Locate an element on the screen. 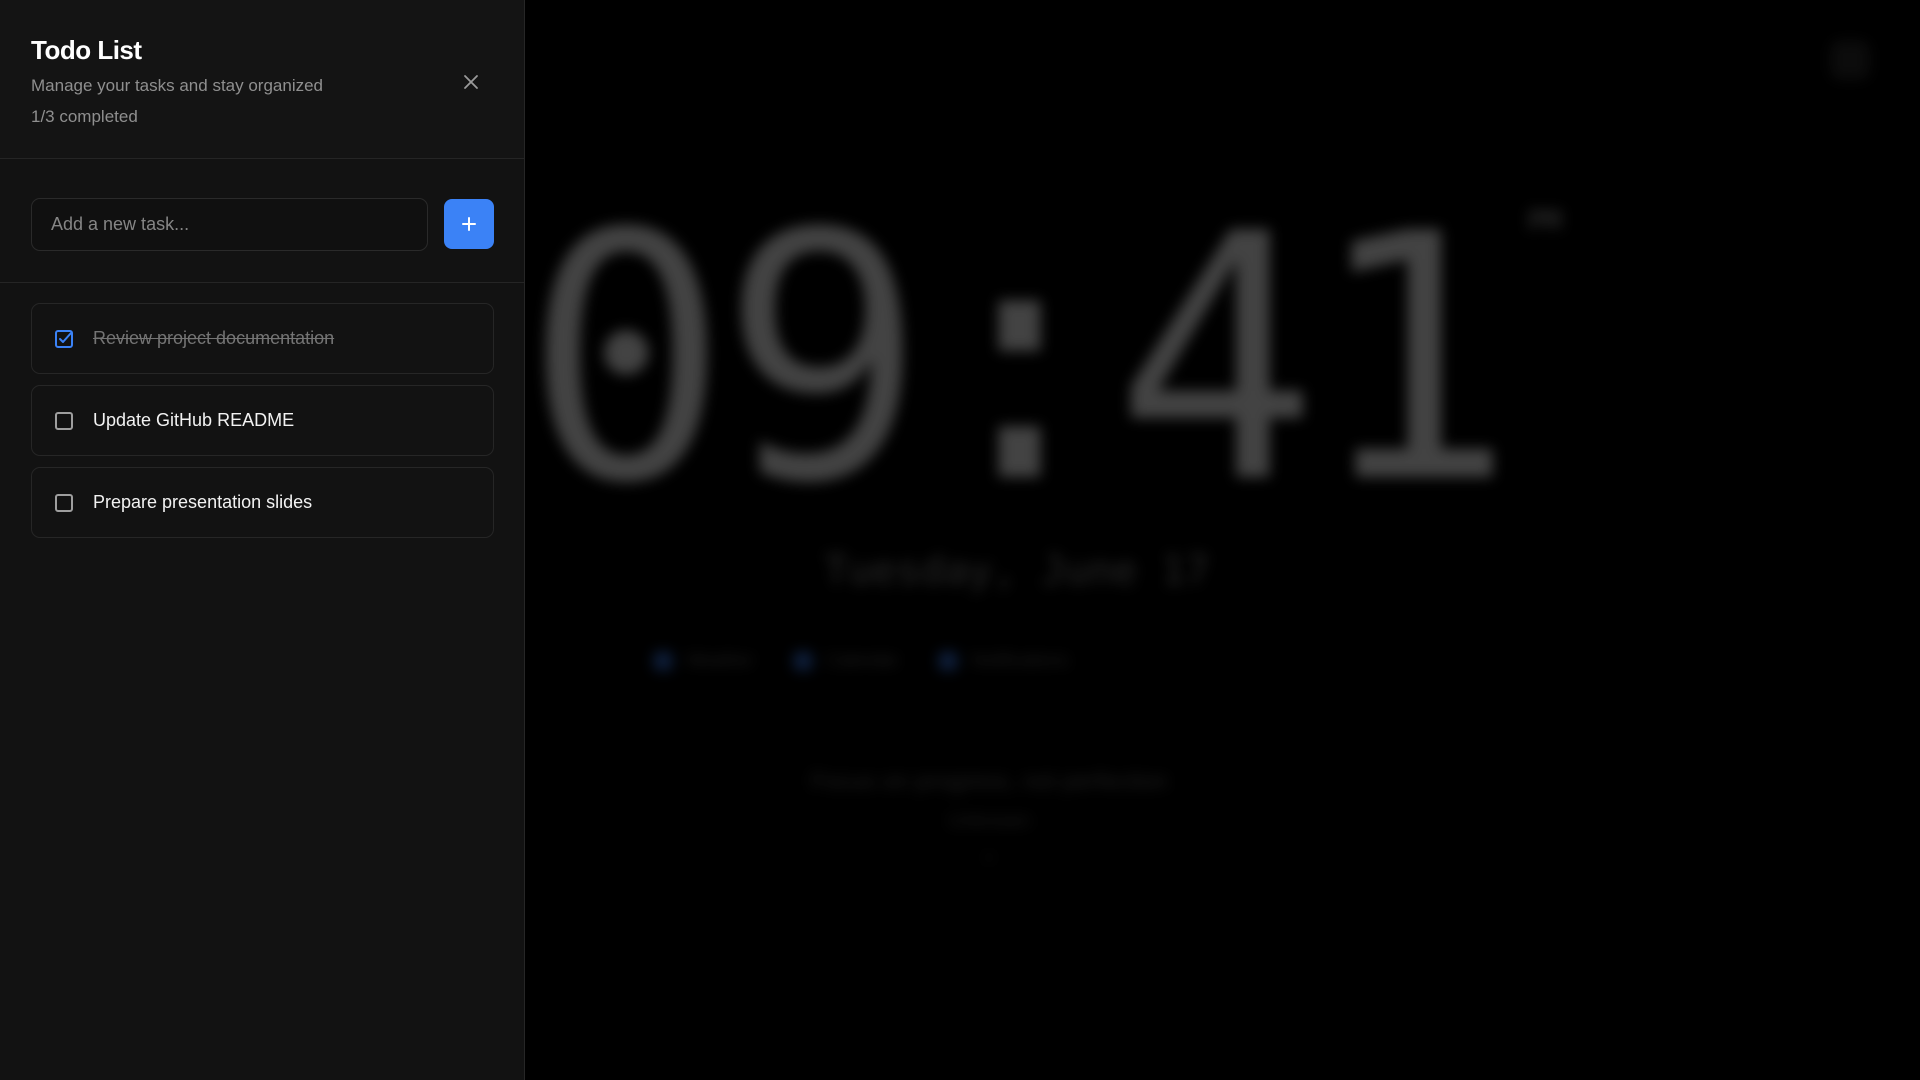  list-item: Update GitHub README is located at coordinates (262, 420).